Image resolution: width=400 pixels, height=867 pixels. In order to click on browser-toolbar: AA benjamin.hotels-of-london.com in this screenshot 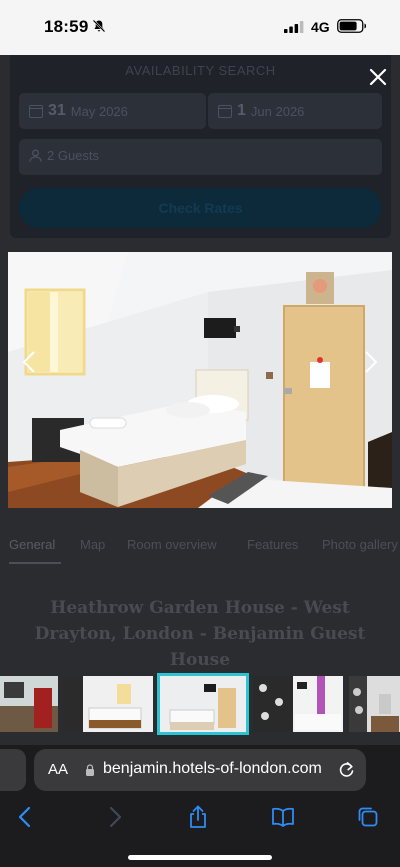, I will do `click(200, 806)`.